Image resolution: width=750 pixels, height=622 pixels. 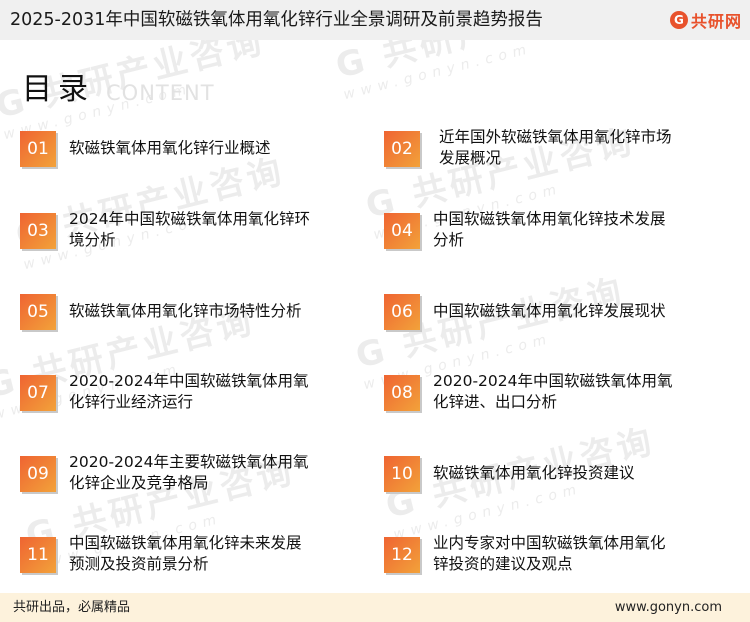 I want to click on footer-website: www.gonyn.com, so click(x=668, y=607).